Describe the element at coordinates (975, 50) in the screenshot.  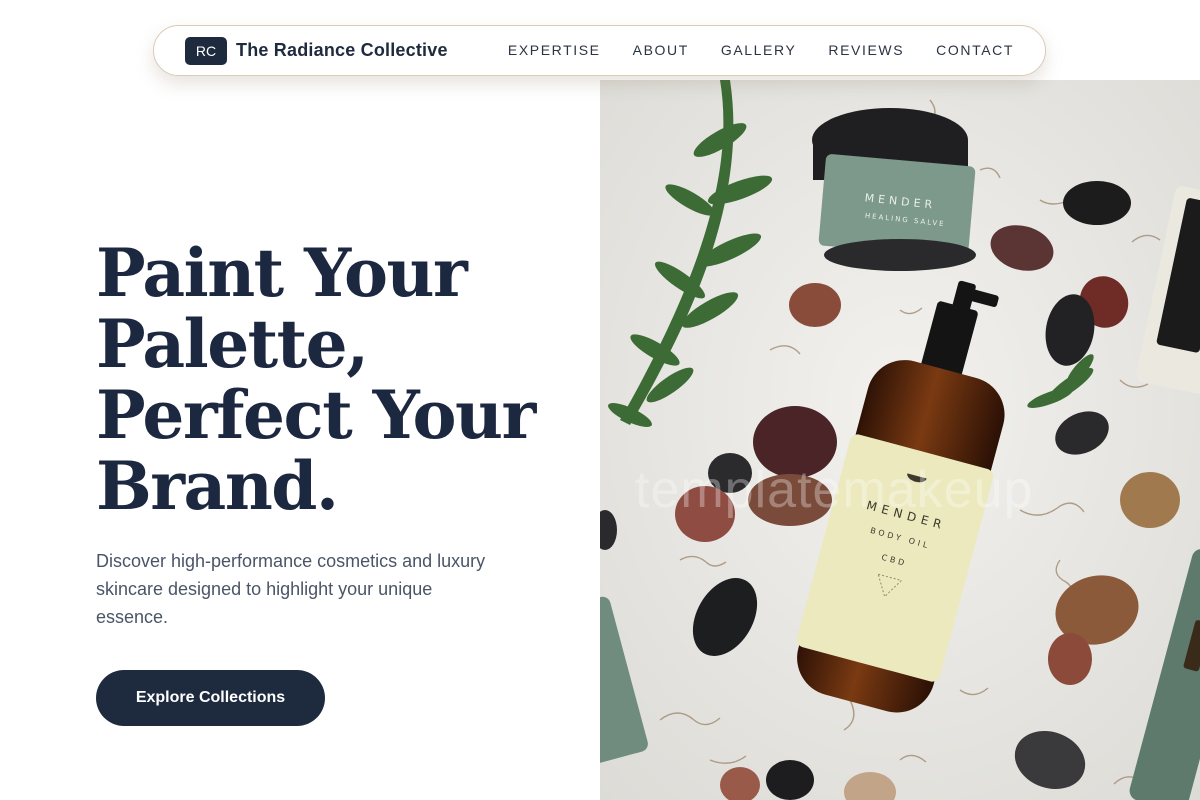
I see `nav-link-contact: CONTACT` at that location.